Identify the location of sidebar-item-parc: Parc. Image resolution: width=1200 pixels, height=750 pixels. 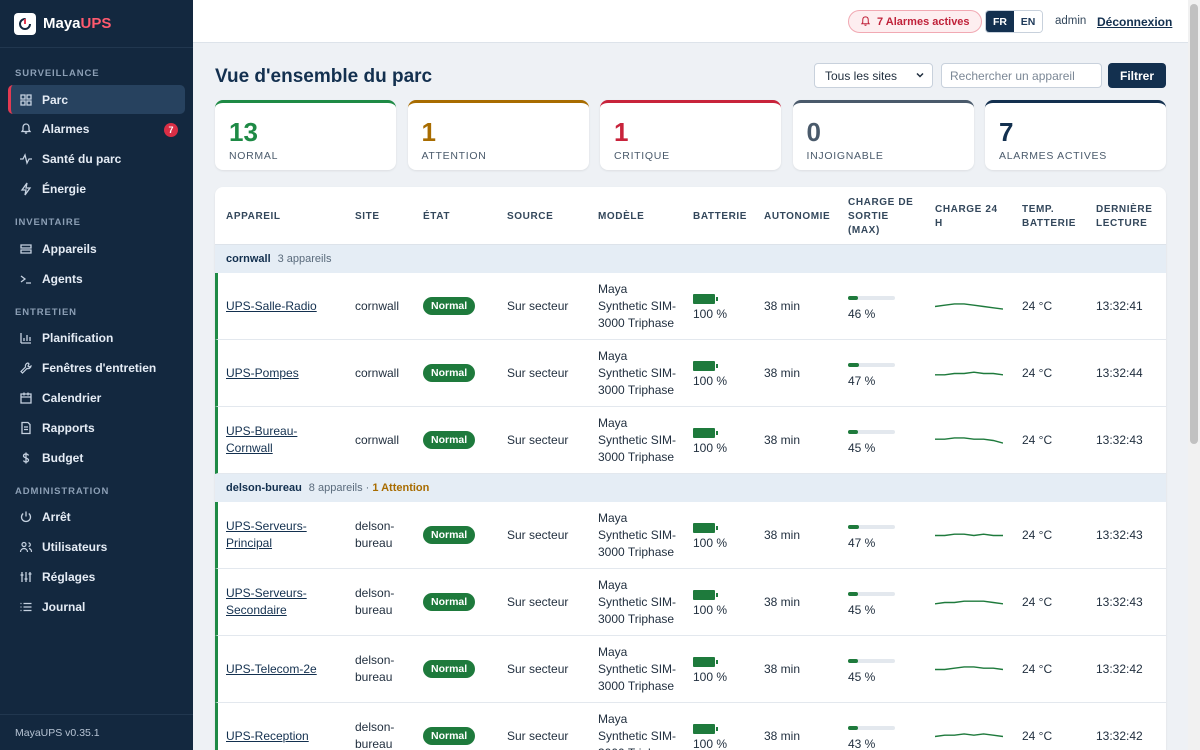
(96, 99).